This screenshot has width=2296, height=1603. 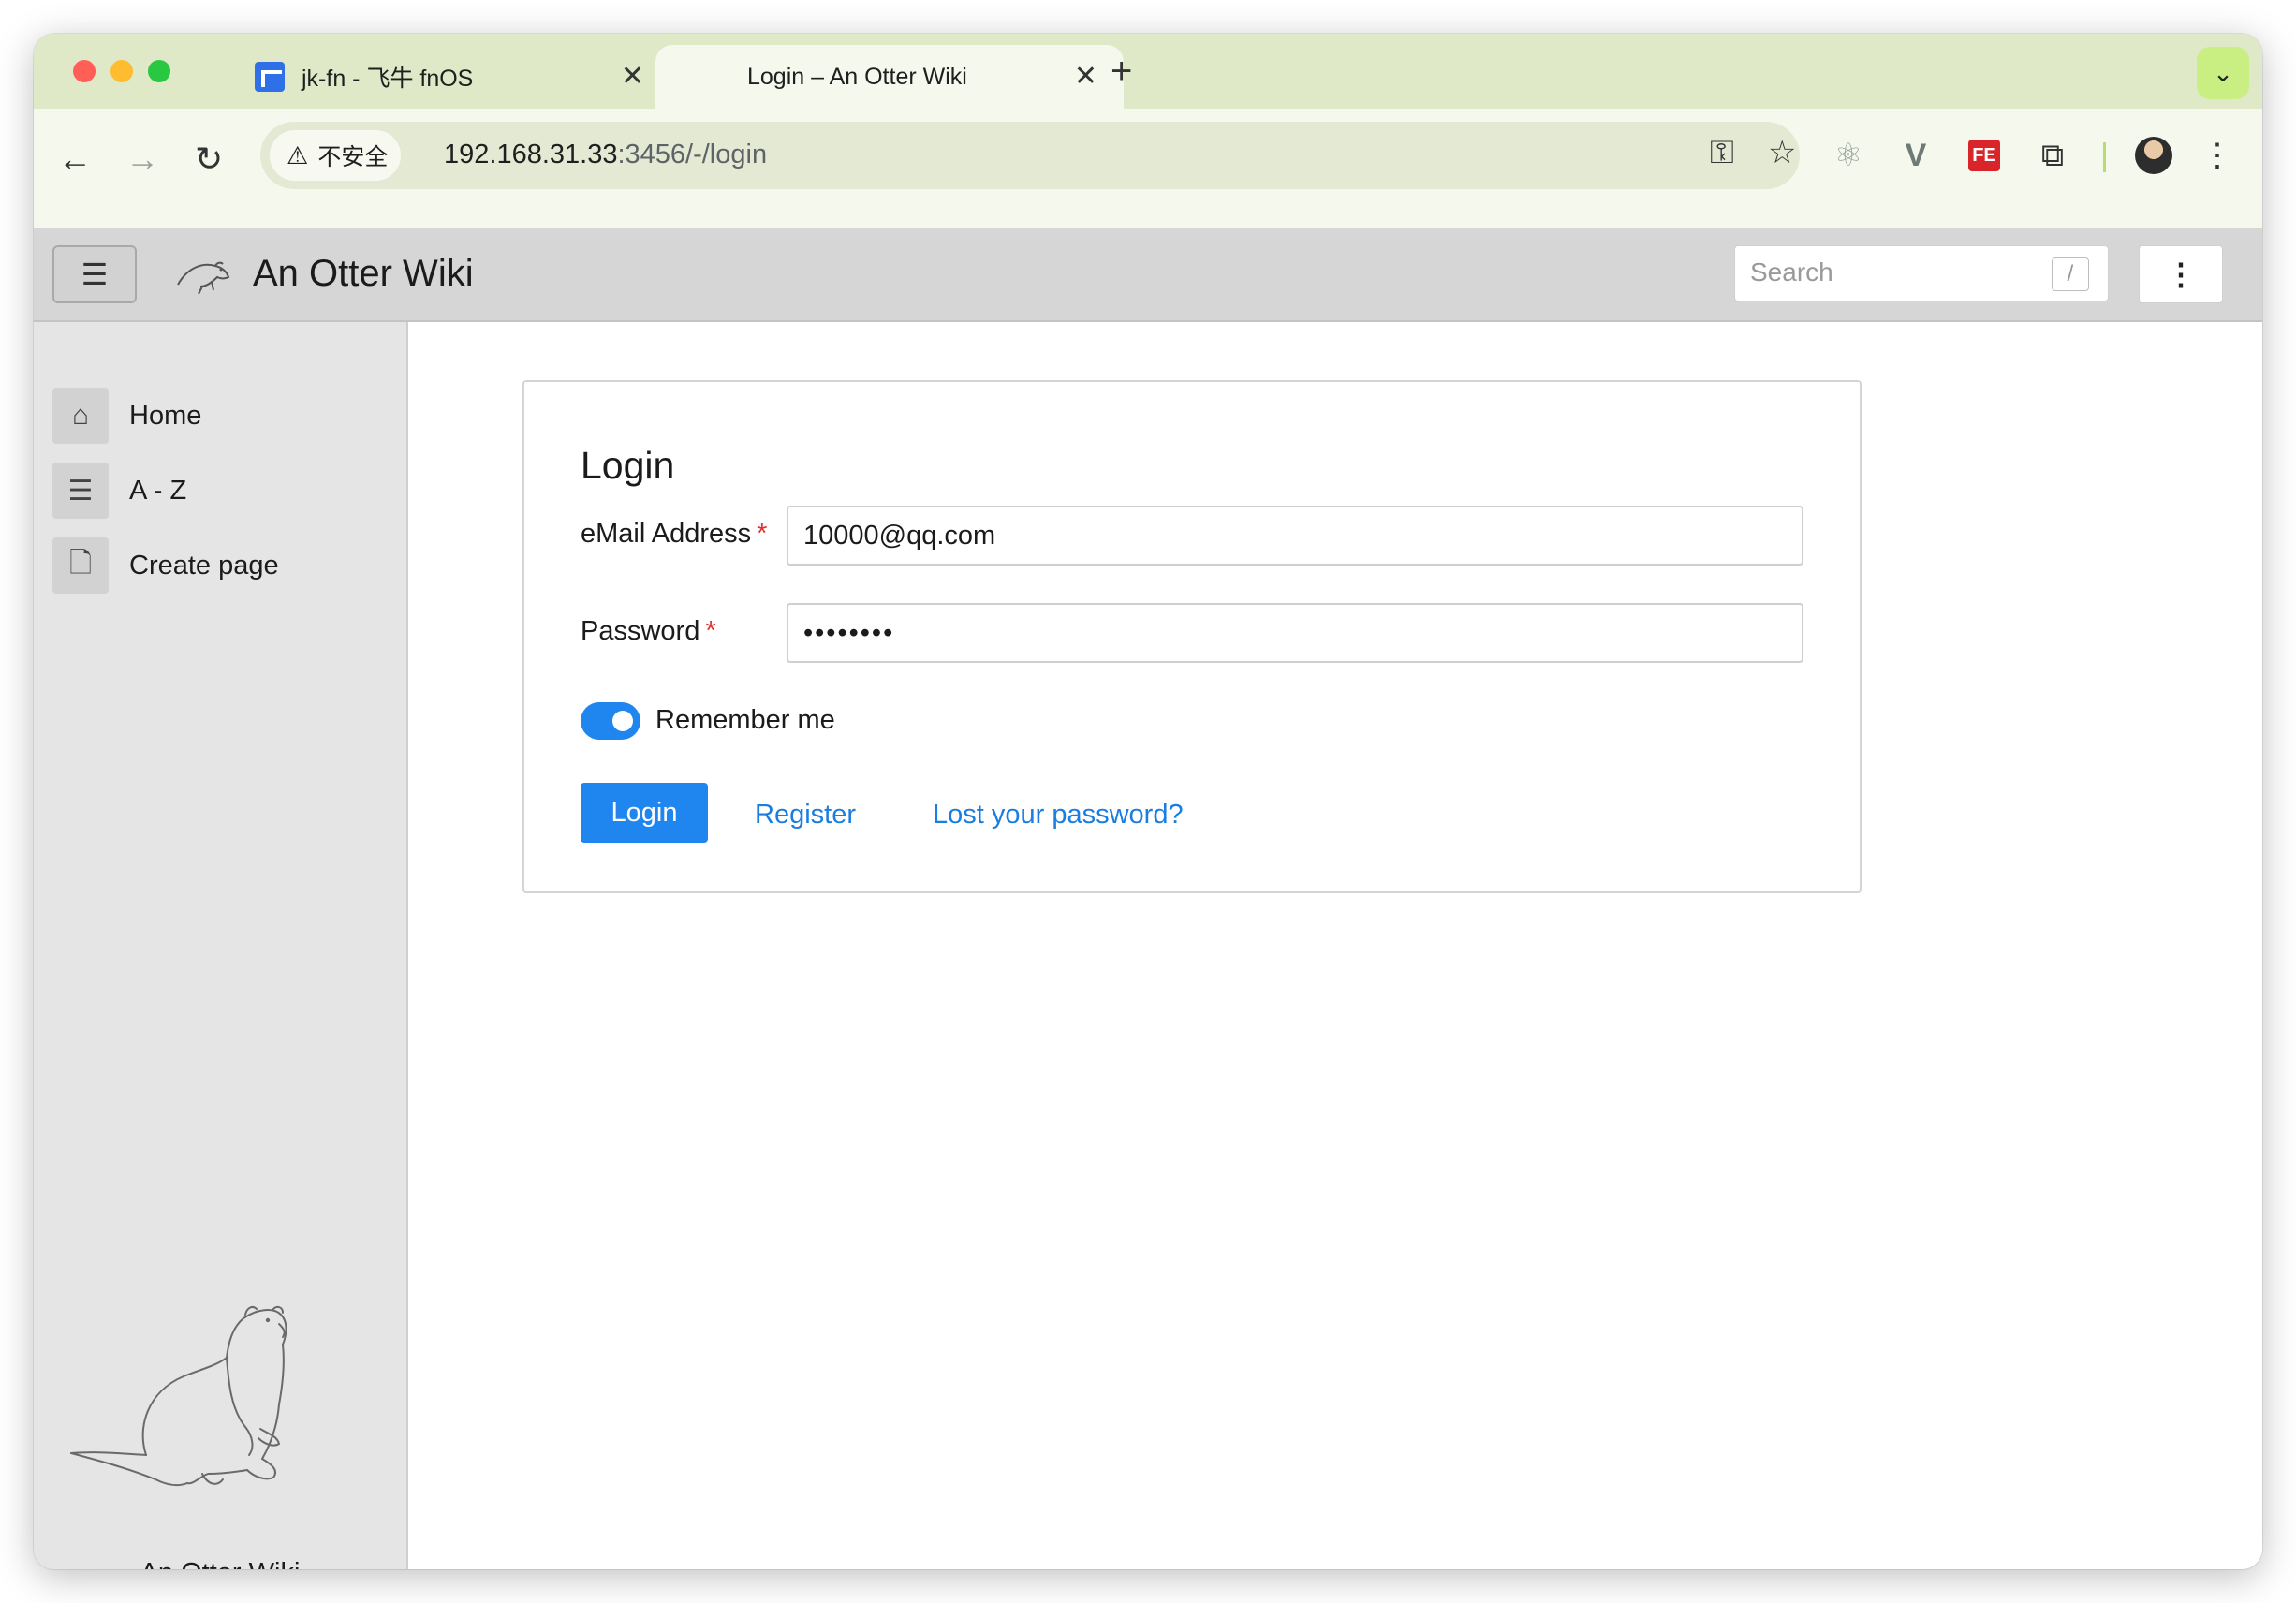 I want to click on file-icon: 🗋, so click(x=80, y=565).